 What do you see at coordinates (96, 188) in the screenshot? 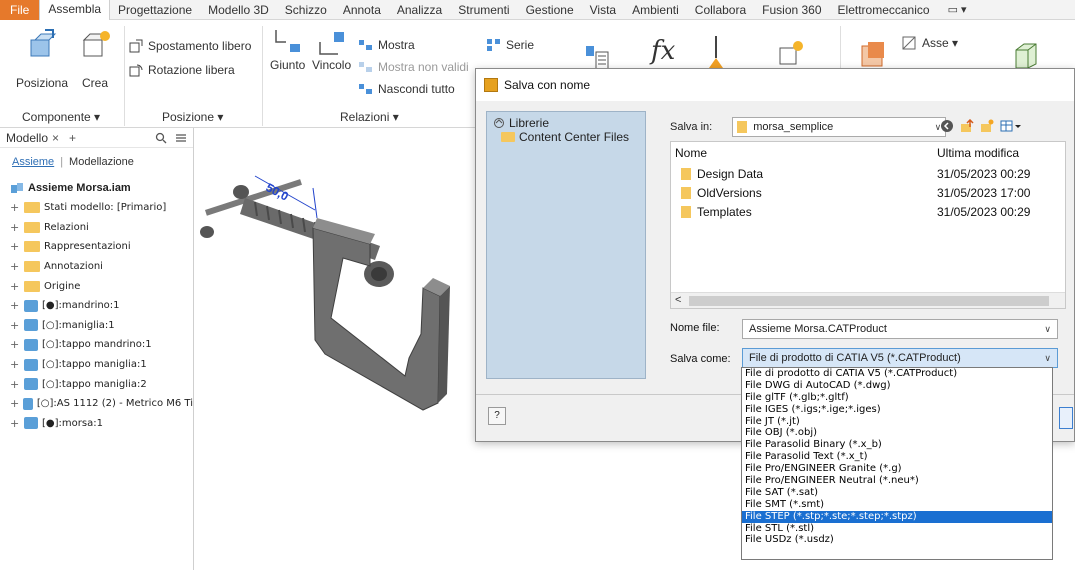
I see `tree-root: Assieme Morsa.iam` at bounding box center [96, 188].